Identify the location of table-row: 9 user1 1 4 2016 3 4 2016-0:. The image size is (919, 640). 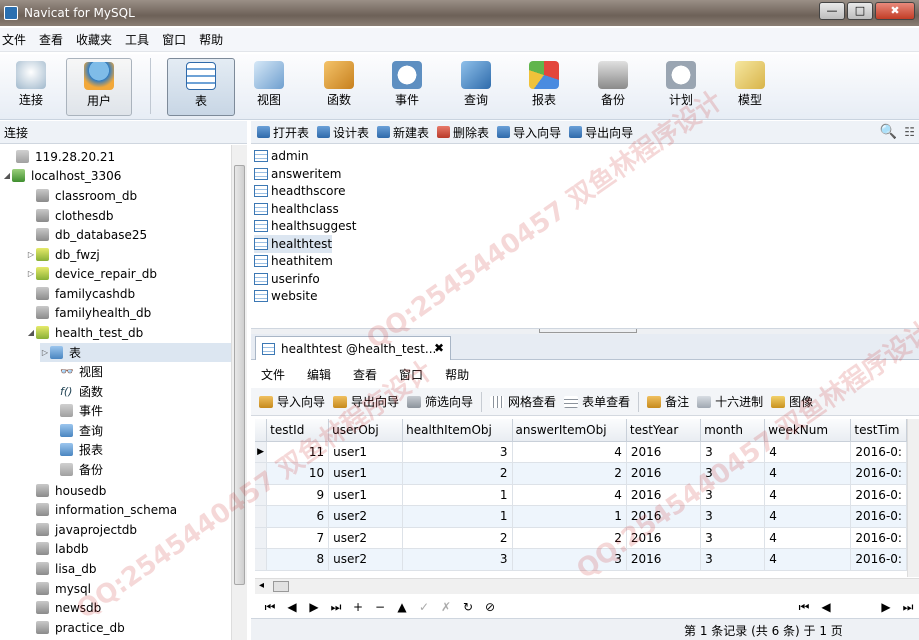
(581, 495).